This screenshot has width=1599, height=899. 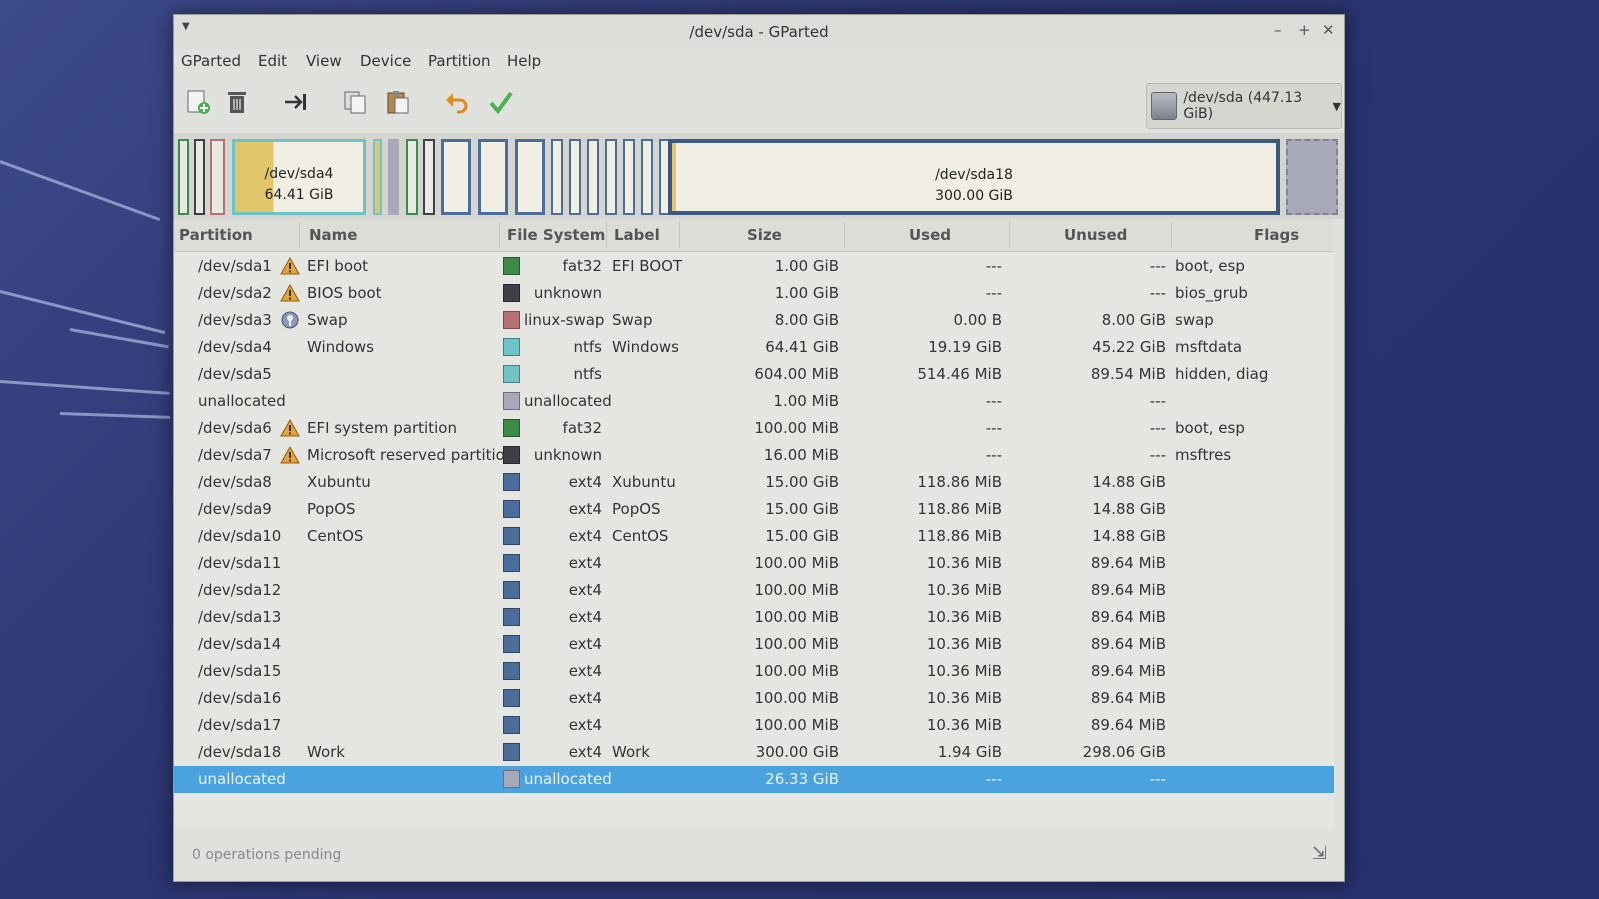 What do you see at coordinates (637, 235) in the screenshot?
I see `col-label: Label` at bounding box center [637, 235].